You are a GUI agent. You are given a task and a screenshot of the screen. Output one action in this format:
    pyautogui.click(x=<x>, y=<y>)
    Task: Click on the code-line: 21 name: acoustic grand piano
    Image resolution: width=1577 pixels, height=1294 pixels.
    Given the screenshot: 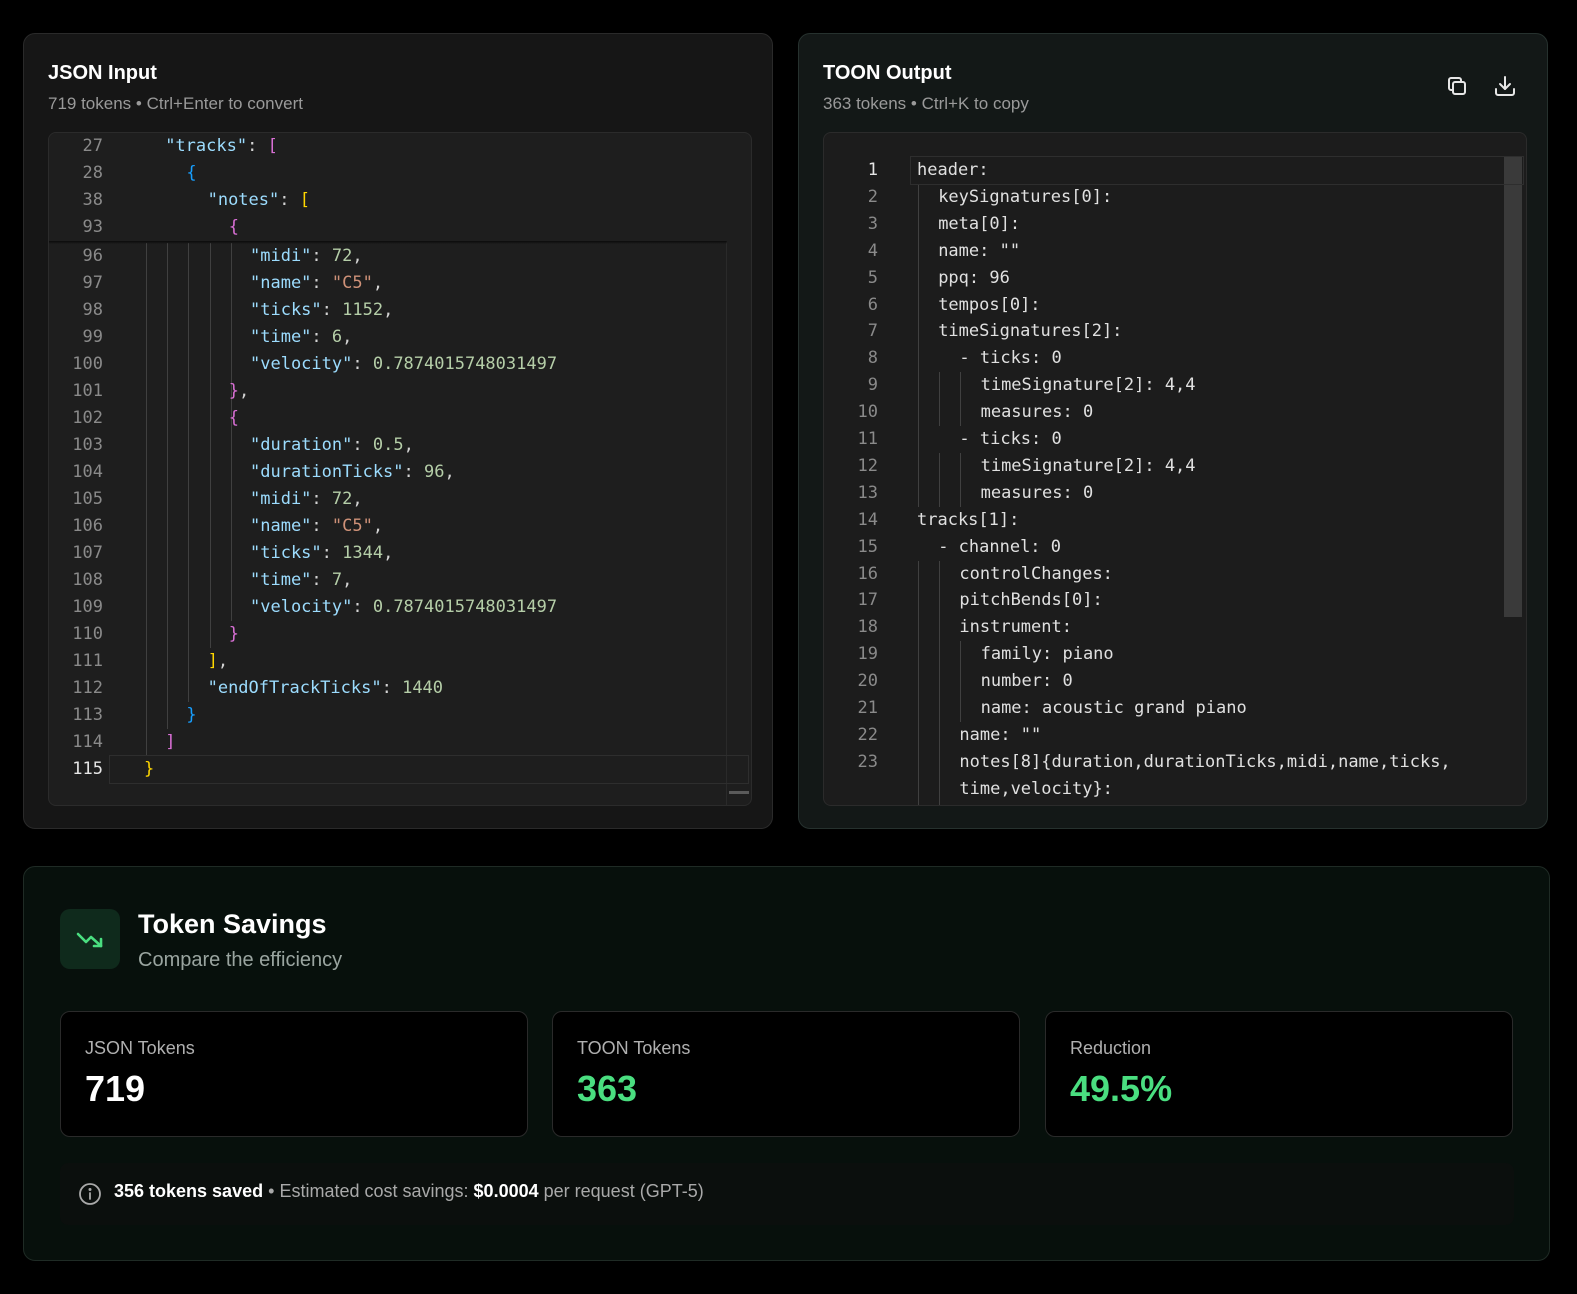 What is the action you would take?
    pyautogui.click(x=1175, y=708)
    